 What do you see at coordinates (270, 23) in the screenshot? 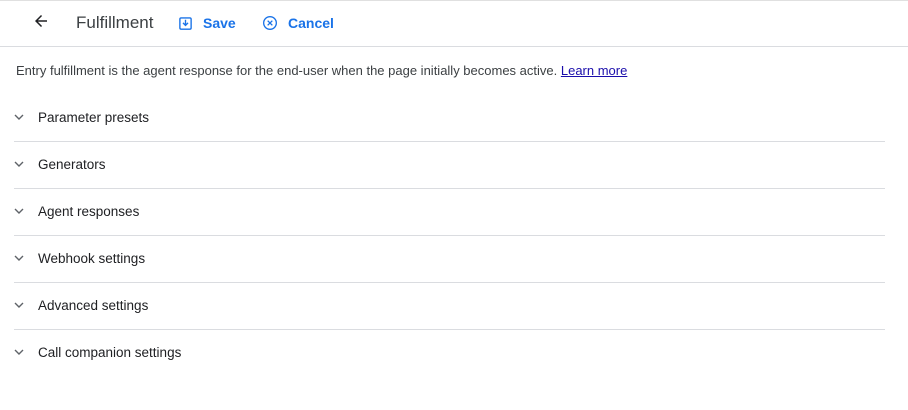
I see `cancel-icon` at bounding box center [270, 23].